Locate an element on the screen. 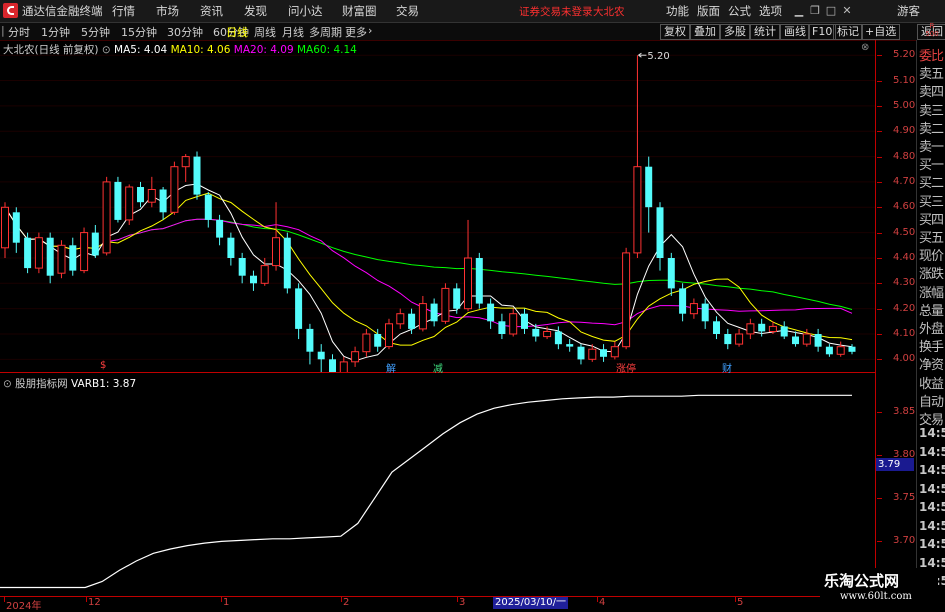  date-tick-label: 5 is located at coordinates (740, 602).